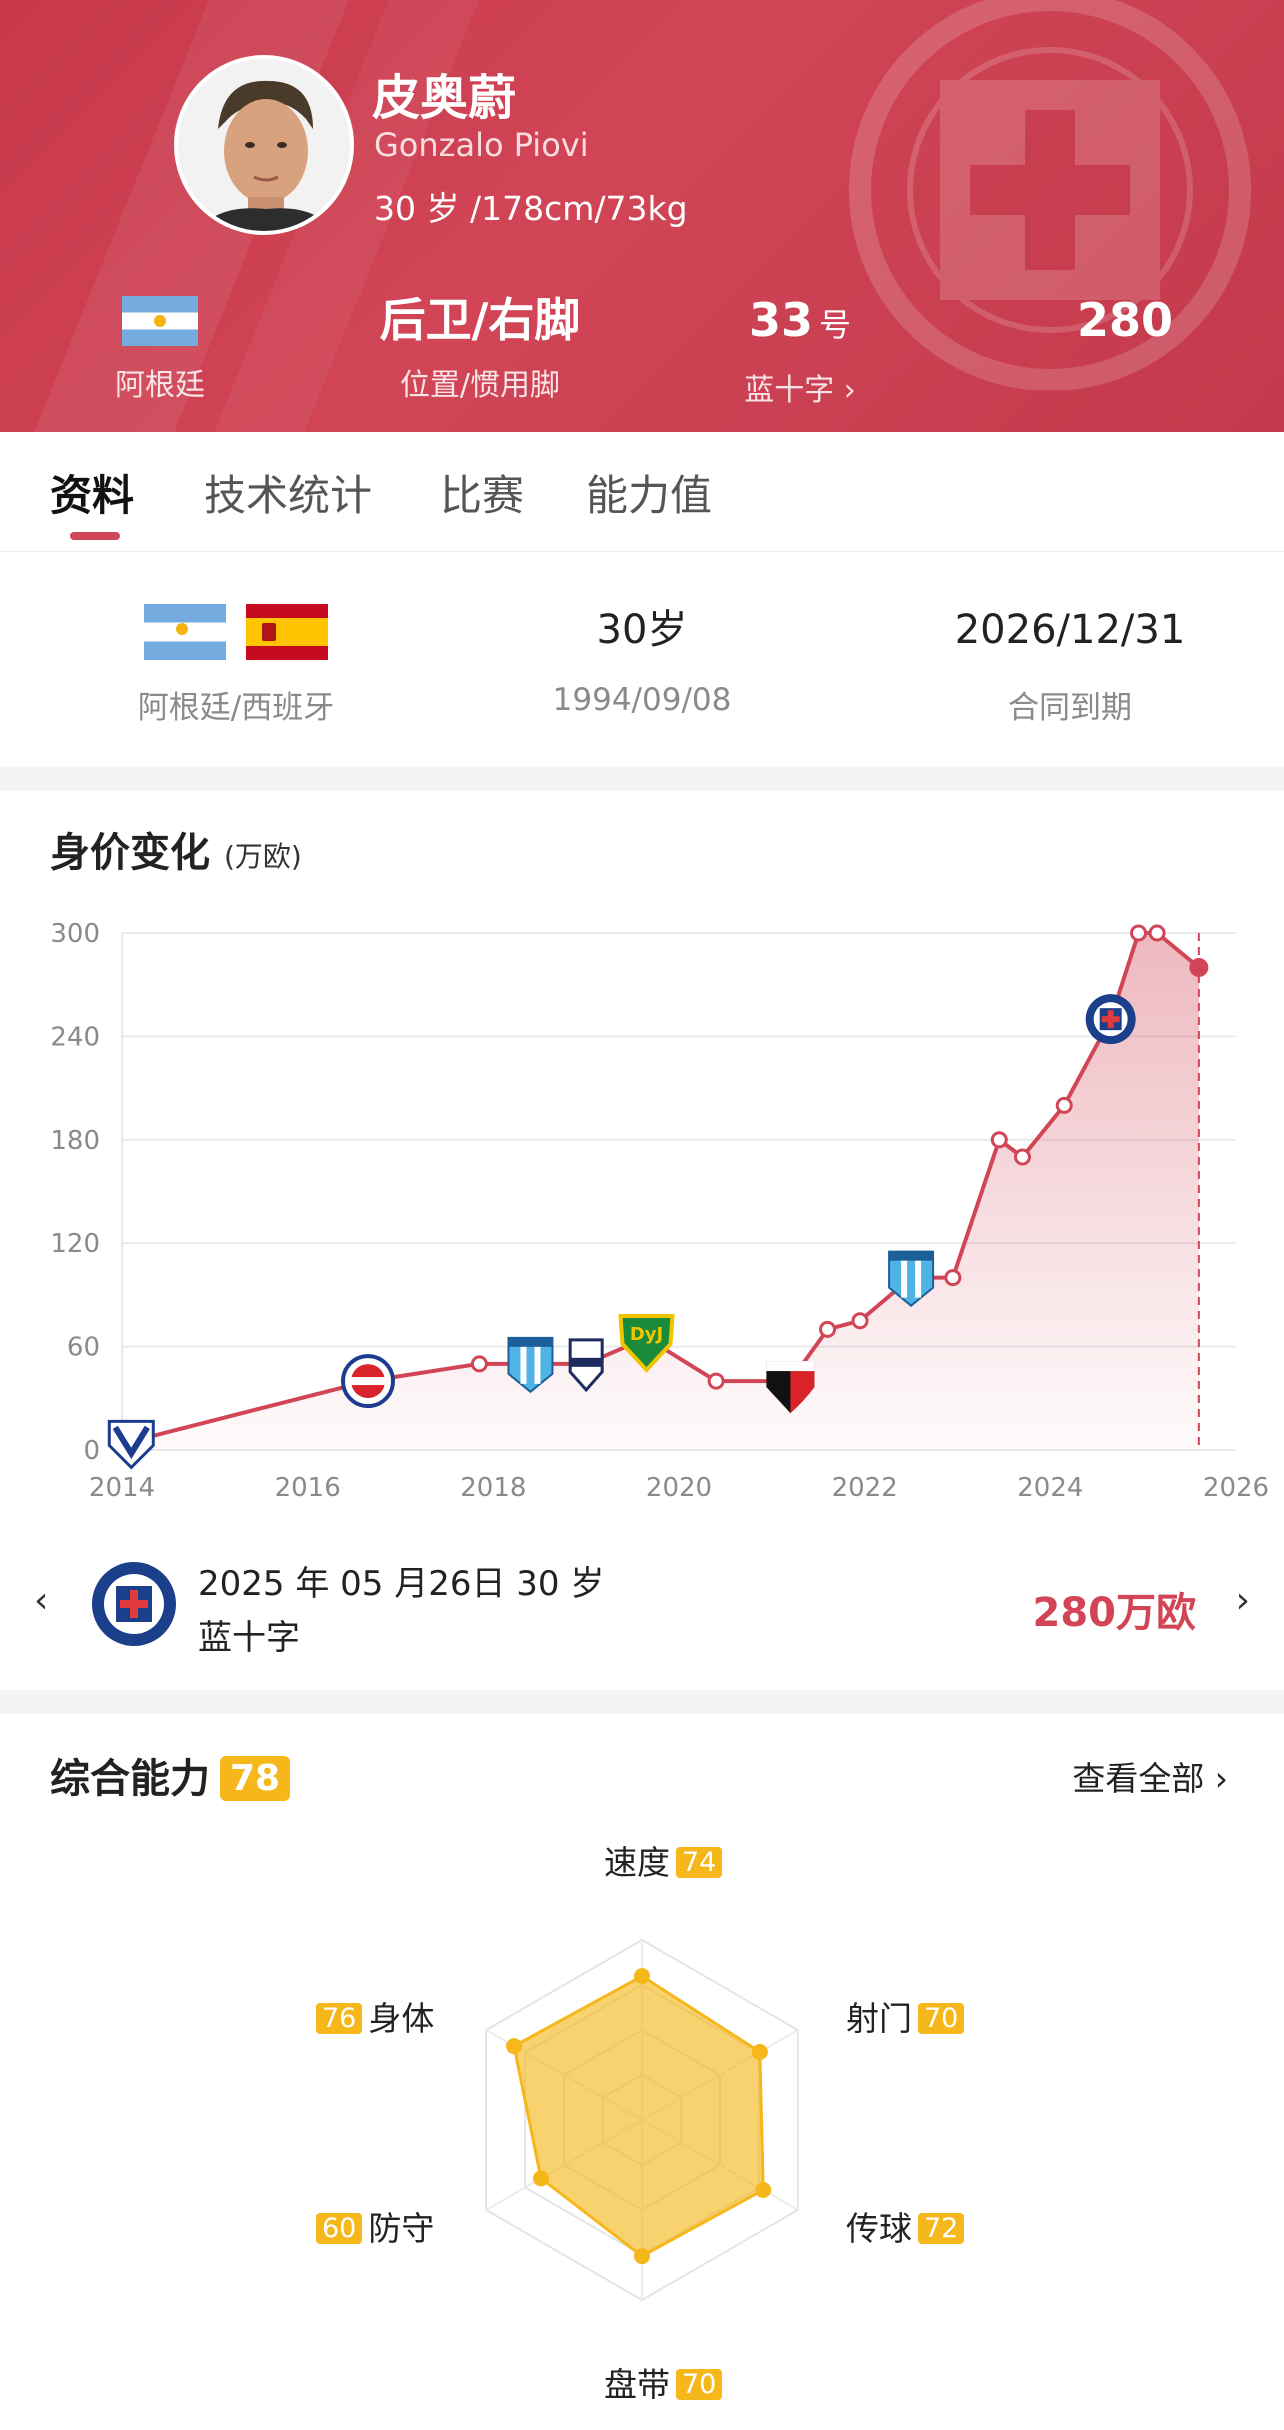 Image resolution: width=1284 pixels, height=2430 pixels. Describe the element at coordinates (262, 856) in the screenshot. I see `value-unit: (万欧)` at that location.